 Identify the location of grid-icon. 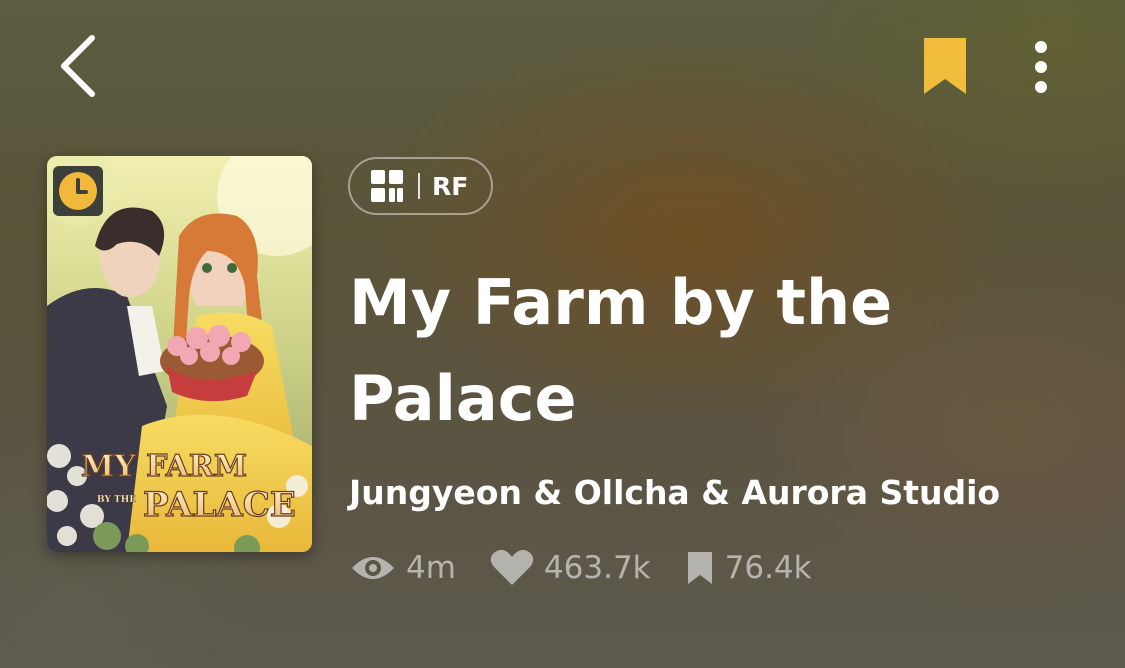
(387, 186).